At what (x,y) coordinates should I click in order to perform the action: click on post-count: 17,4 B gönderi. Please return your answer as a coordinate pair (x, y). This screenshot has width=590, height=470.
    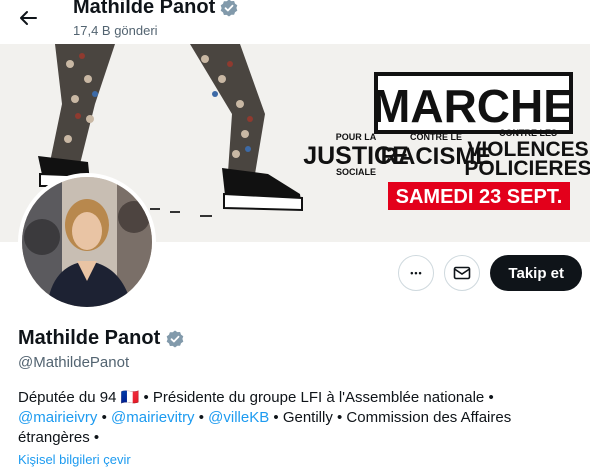
    Looking at the image, I should click on (115, 30).